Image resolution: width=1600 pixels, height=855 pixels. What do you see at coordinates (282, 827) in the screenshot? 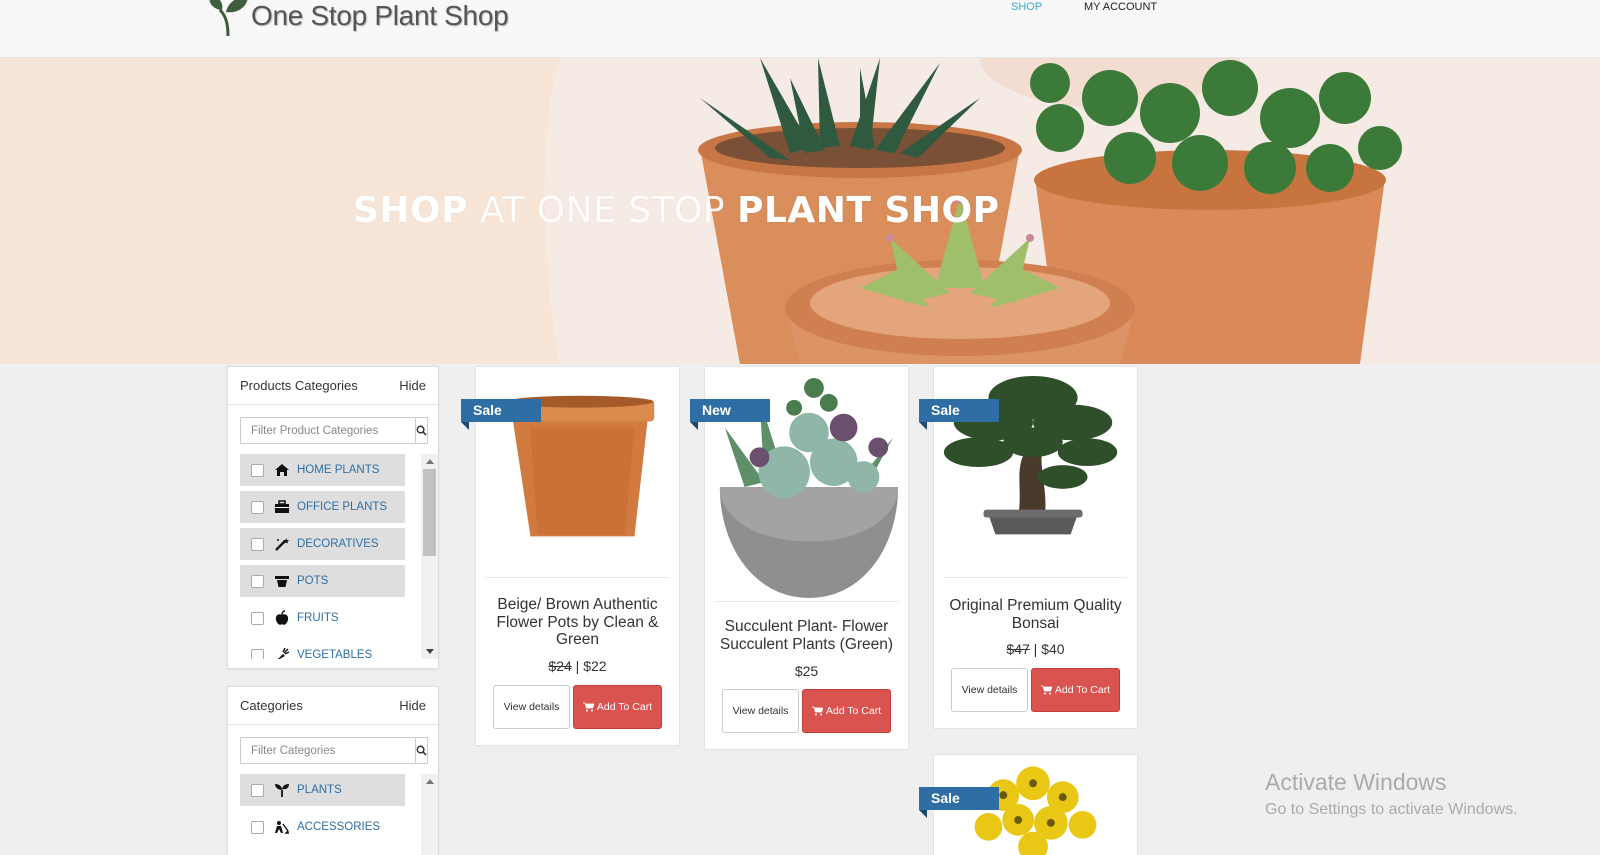
I see `gardener-icon` at bounding box center [282, 827].